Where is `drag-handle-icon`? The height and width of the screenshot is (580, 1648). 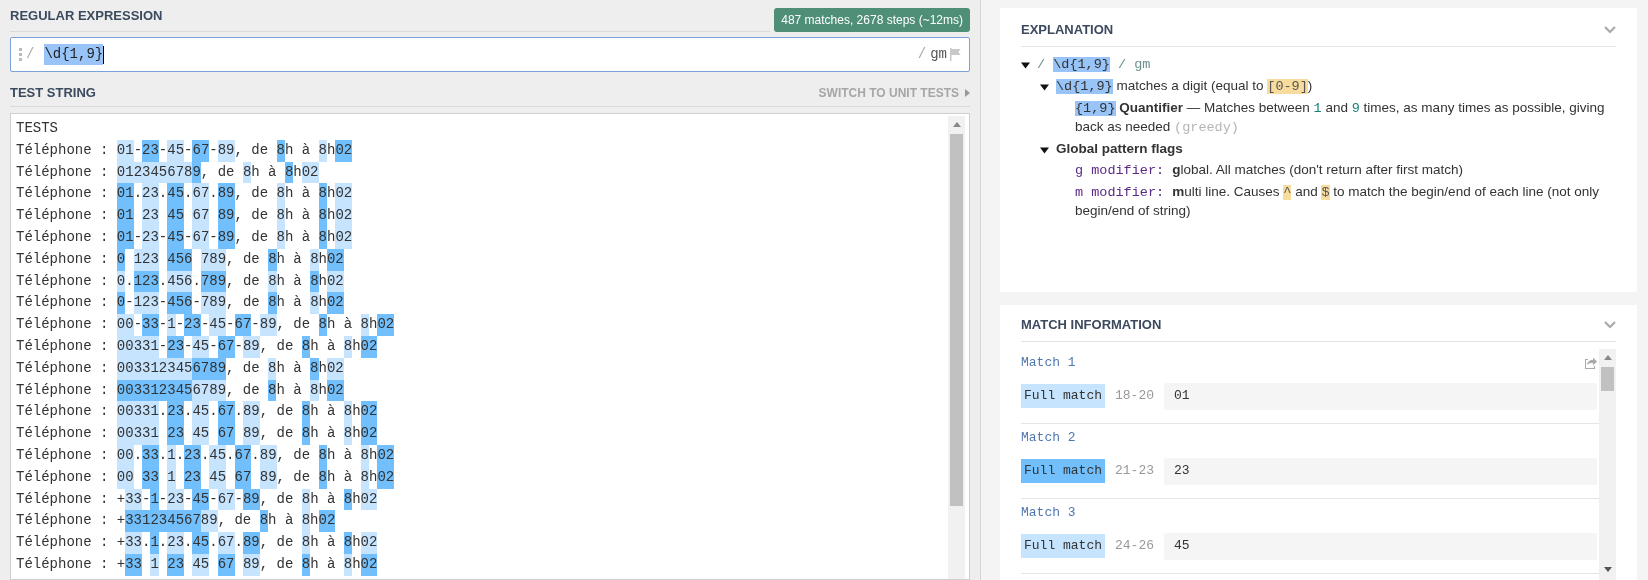 drag-handle-icon is located at coordinates (20, 54).